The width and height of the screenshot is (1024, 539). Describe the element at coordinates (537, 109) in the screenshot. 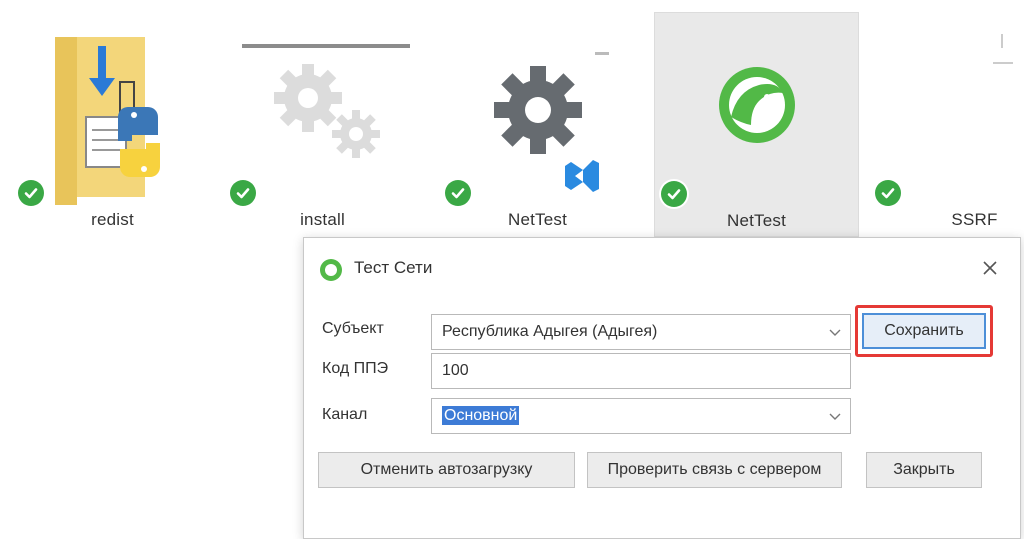

I see `gear-vscode-icon` at that location.